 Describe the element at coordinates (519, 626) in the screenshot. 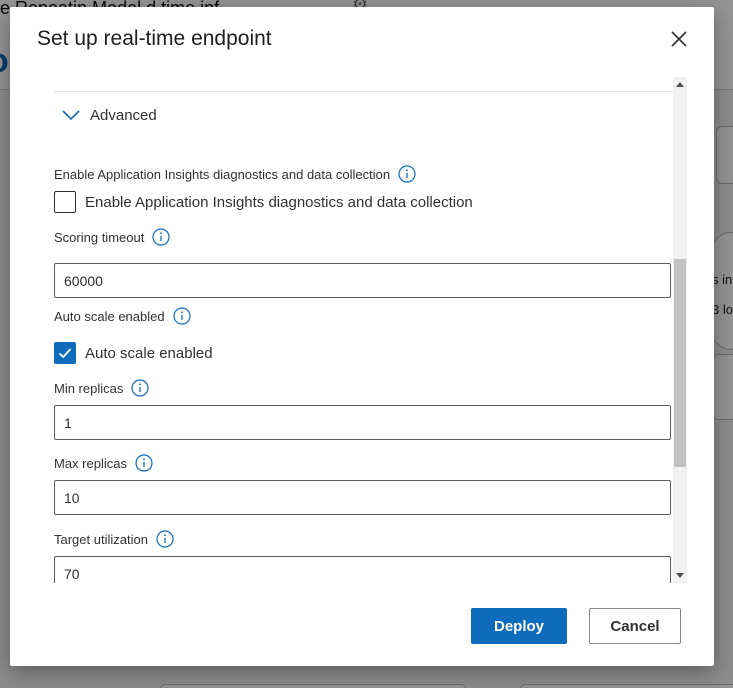

I see `deploy-button: Deploy` at that location.